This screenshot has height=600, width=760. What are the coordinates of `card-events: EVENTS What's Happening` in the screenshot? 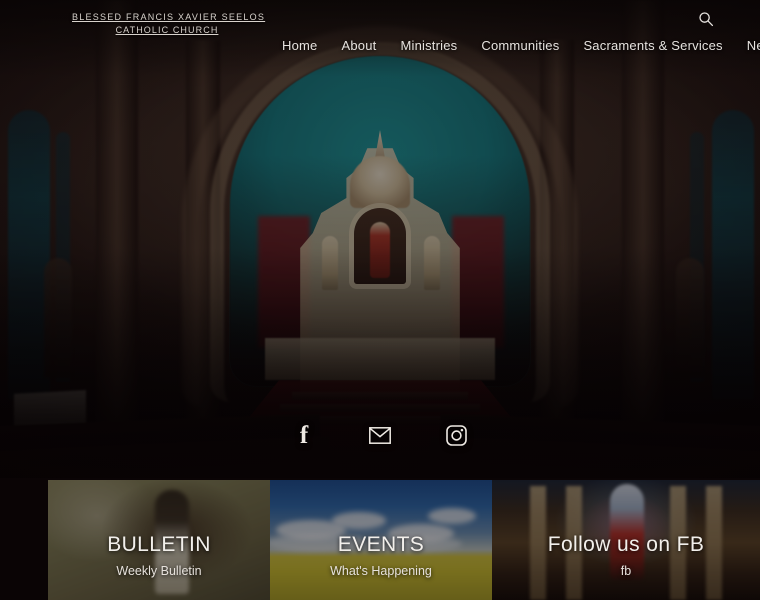 It's located at (381, 540).